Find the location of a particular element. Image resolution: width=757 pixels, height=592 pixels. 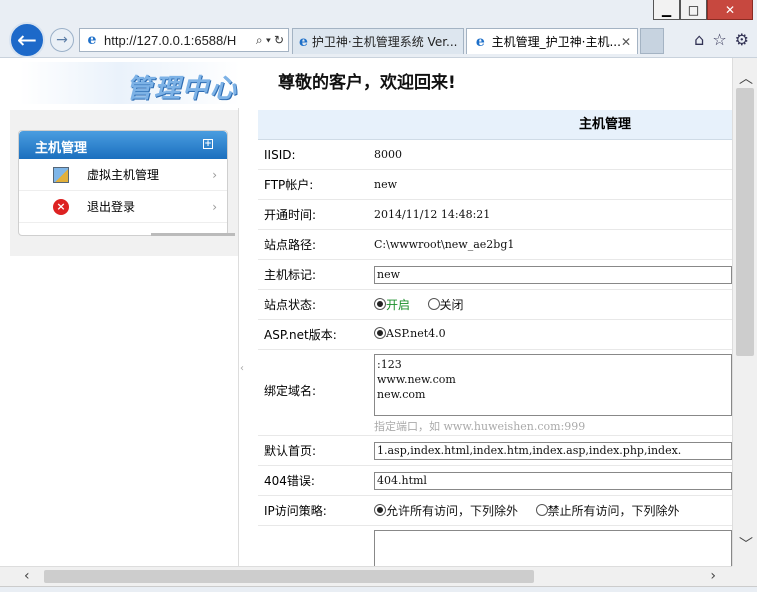

home-icon: ⌂ is located at coordinates (699, 39).